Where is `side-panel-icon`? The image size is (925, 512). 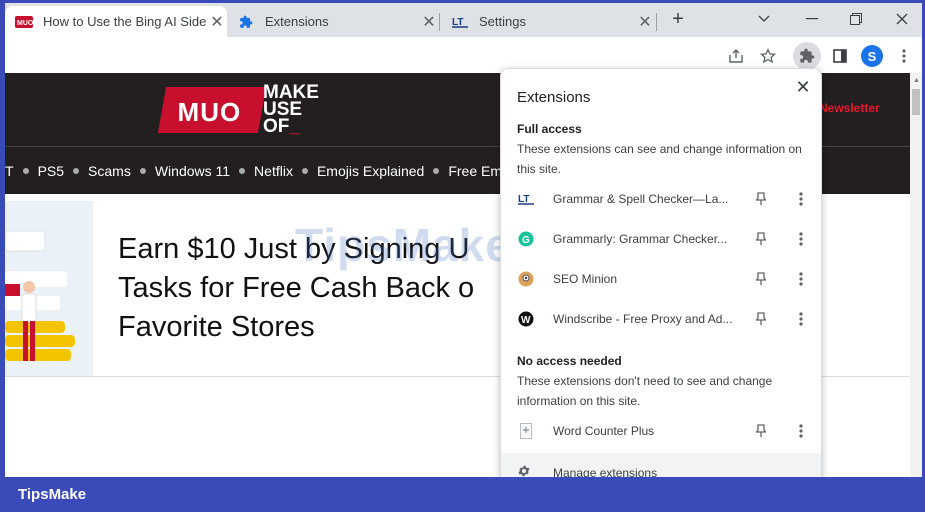 side-panel-icon is located at coordinates (840, 56).